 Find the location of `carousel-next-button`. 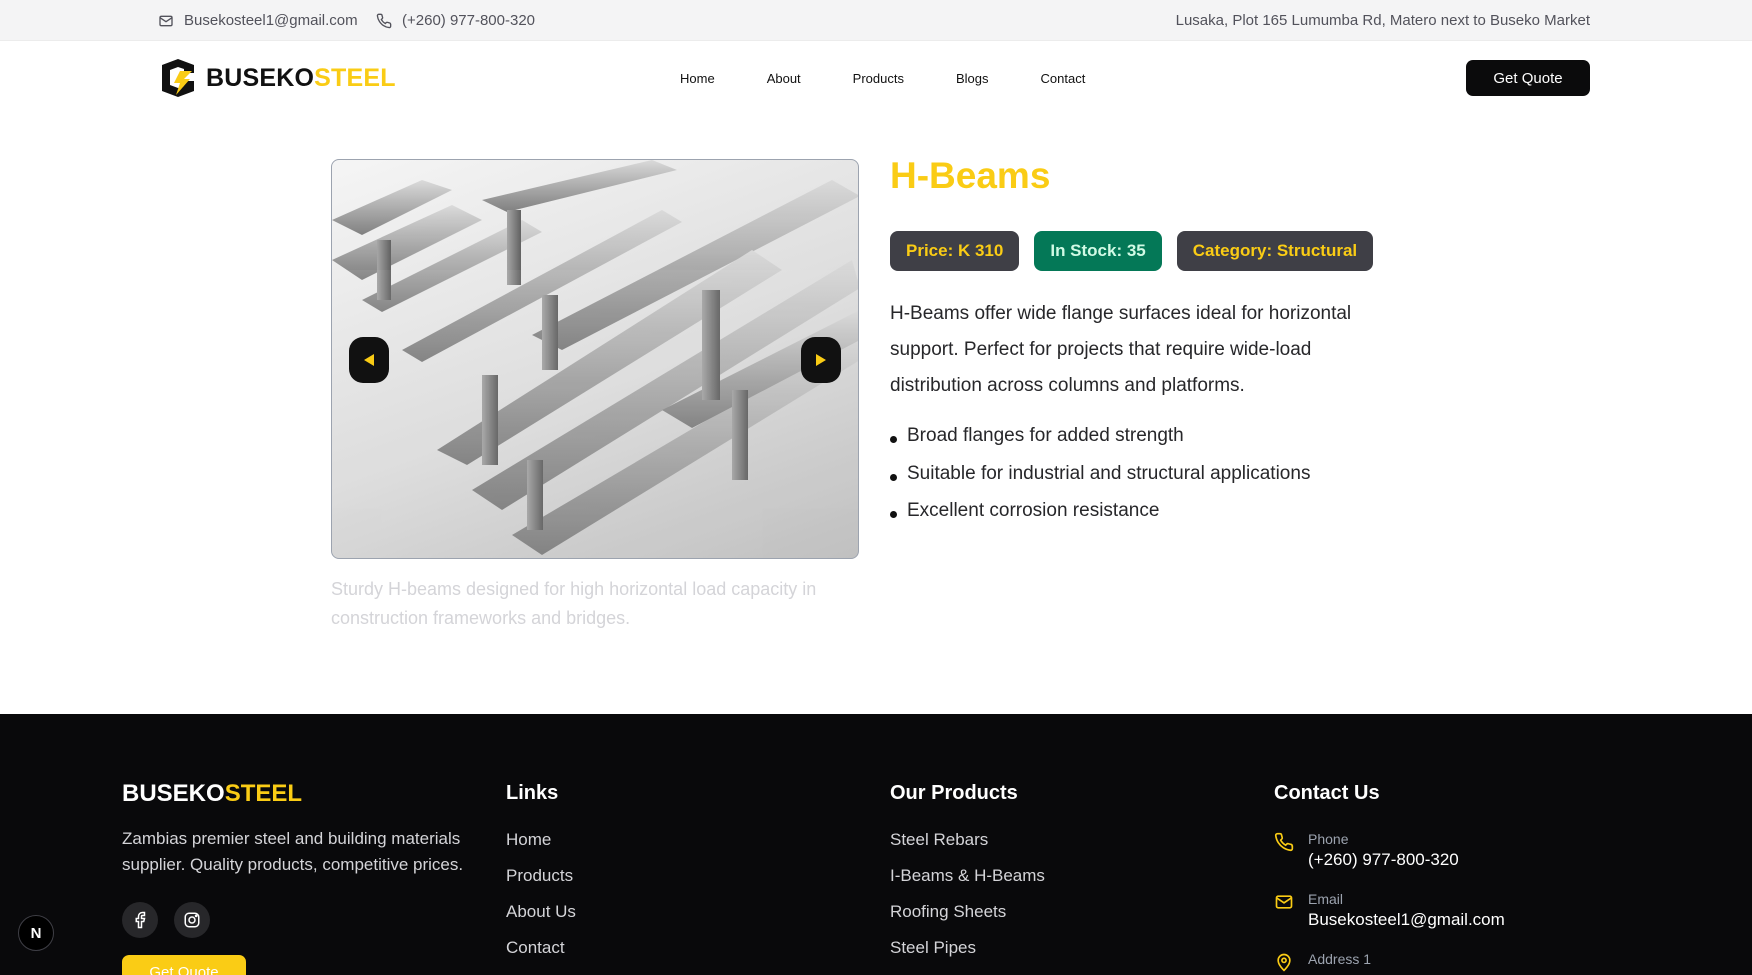

carousel-next-button is located at coordinates (821, 360).